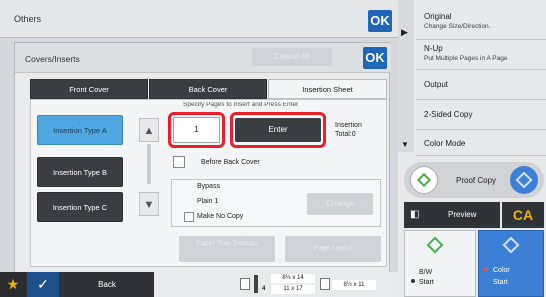  Describe the element at coordinates (80, 172) in the screenshot. I see `insertion-type-b-button: Insertion Type B` at that location.